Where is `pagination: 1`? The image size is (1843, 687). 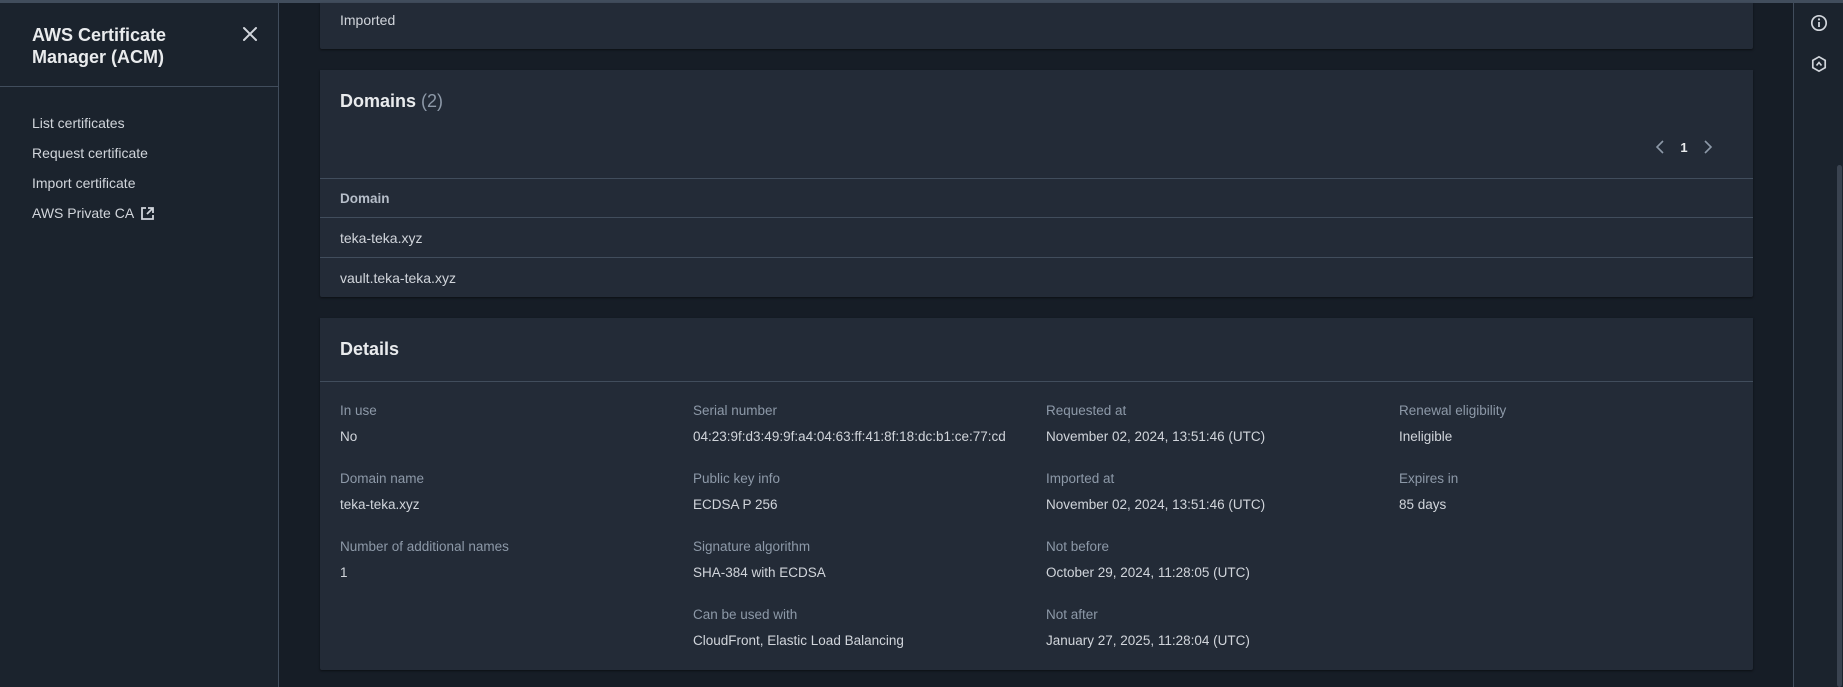
pagination: 1 is located at coordinates (1684, 147).